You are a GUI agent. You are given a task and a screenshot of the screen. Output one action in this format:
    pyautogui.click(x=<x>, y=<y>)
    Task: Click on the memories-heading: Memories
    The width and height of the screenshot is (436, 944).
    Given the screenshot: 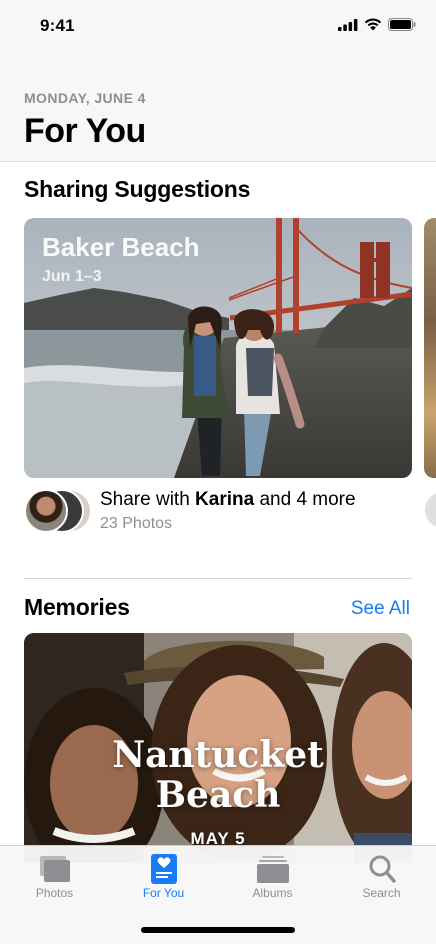 What is the action you would take?
    pyautogui.click(x=77, y=607)
    